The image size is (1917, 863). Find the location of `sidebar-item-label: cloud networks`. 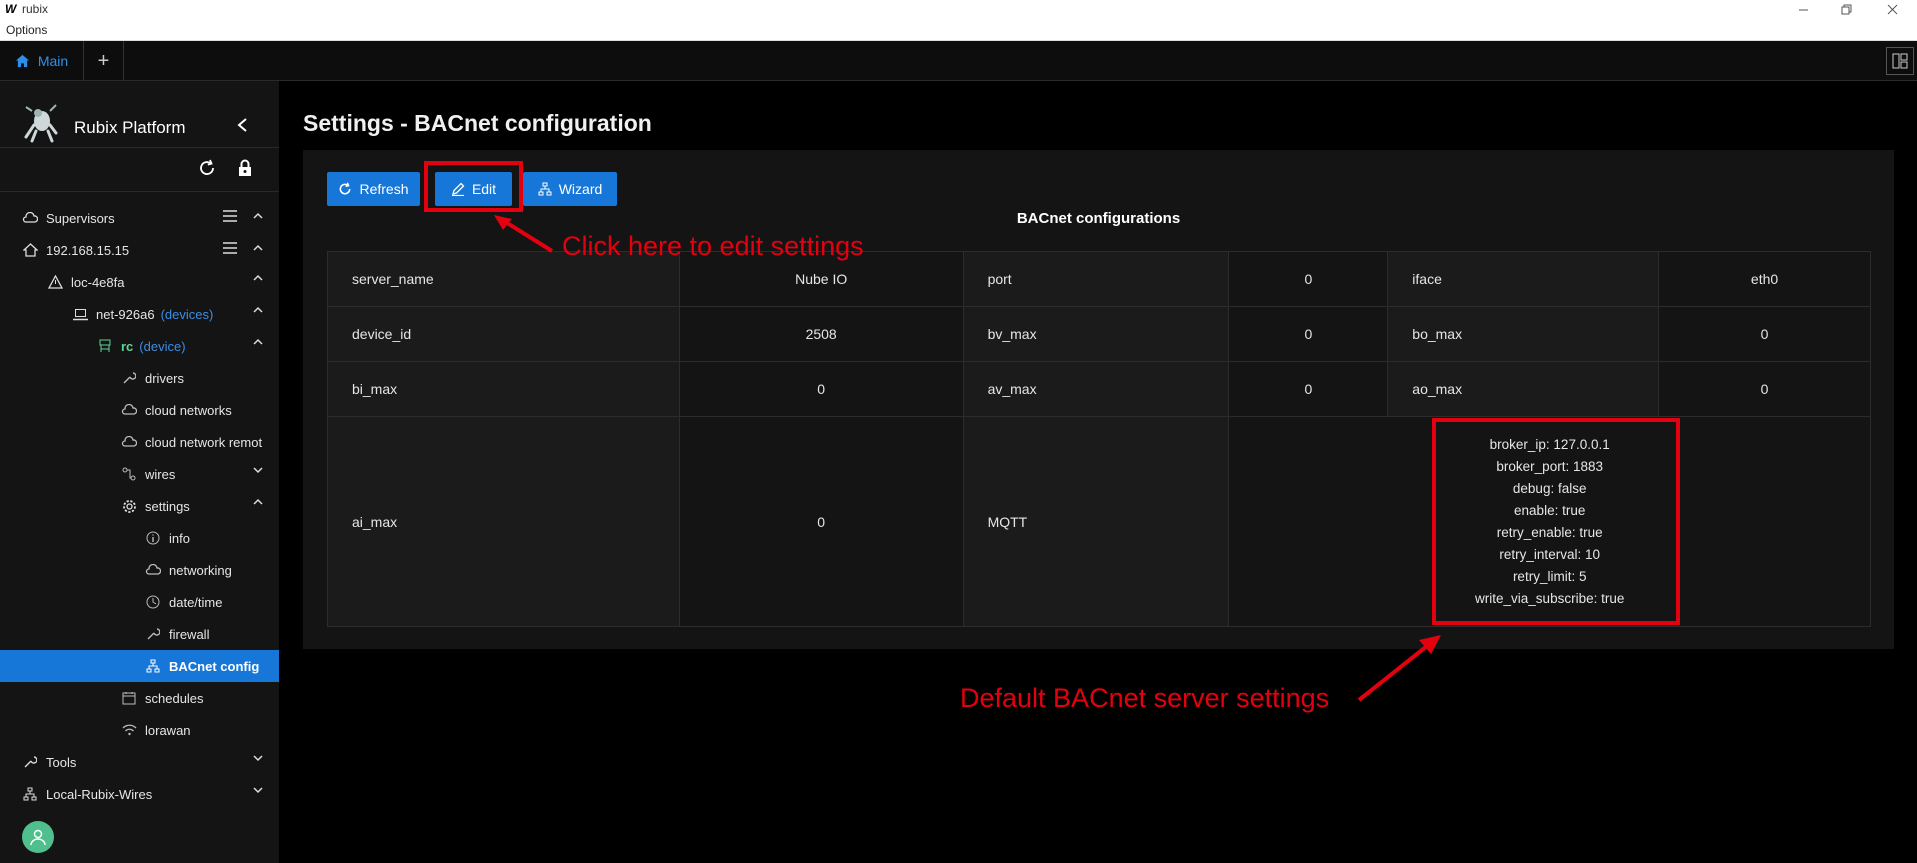

sidebar-item-label: cloud networks is located at coordinates (188, 410).